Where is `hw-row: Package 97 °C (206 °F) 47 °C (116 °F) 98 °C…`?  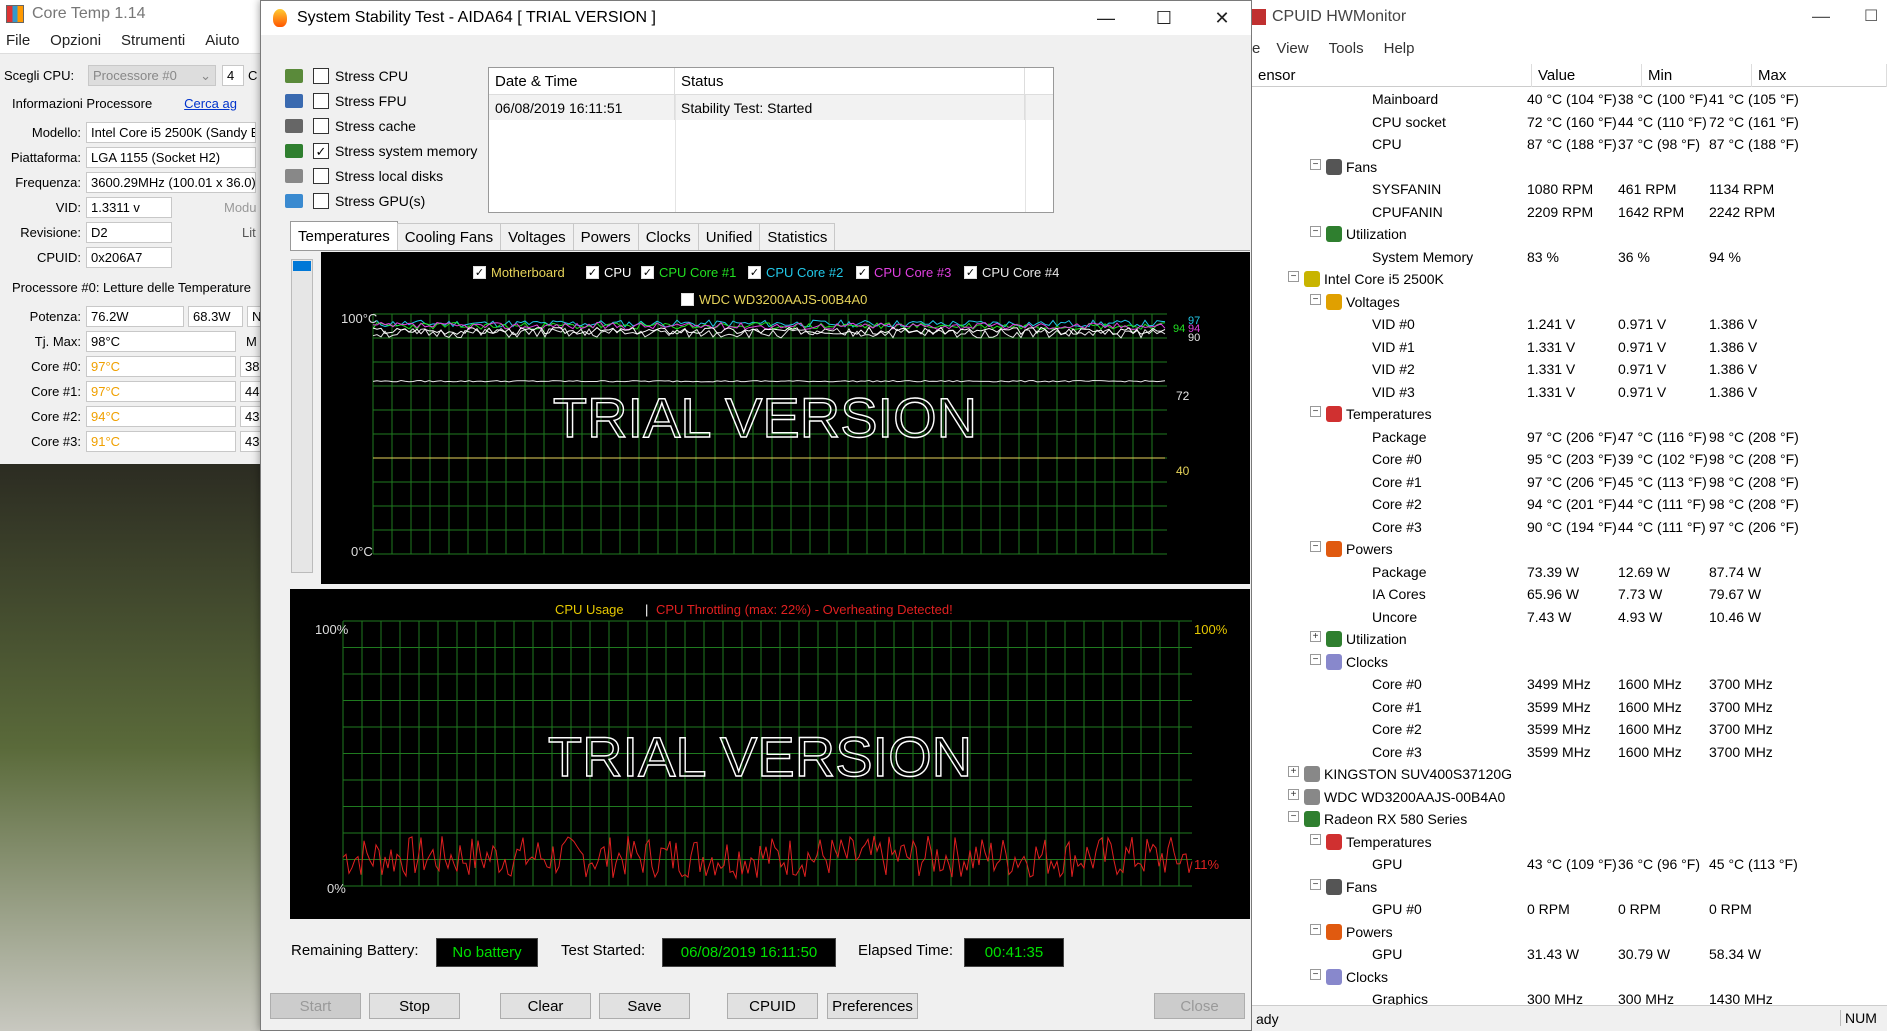
hw-row: Package 97 °C (206 °F) 47 °C (116 °F) 98 °C… is located at coordinates (1569, 437).